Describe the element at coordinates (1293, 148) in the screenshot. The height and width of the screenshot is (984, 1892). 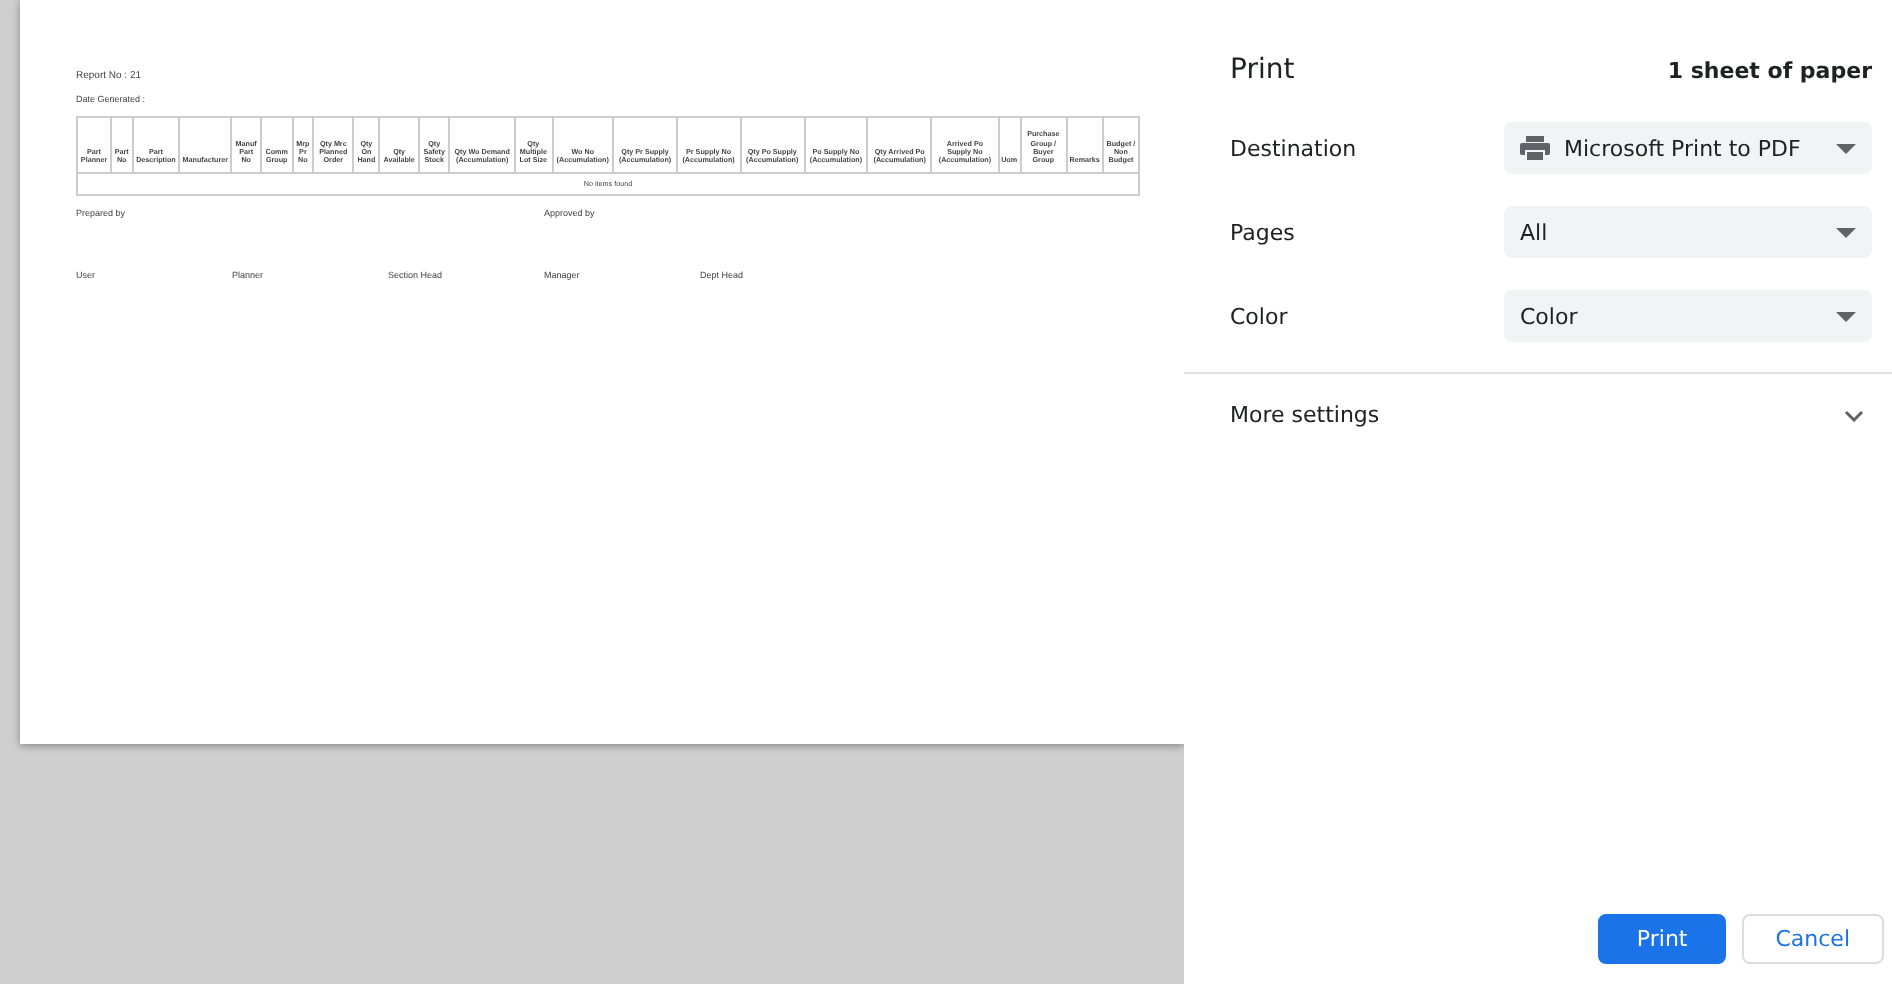
I see `setting-label: Destination` at that location.